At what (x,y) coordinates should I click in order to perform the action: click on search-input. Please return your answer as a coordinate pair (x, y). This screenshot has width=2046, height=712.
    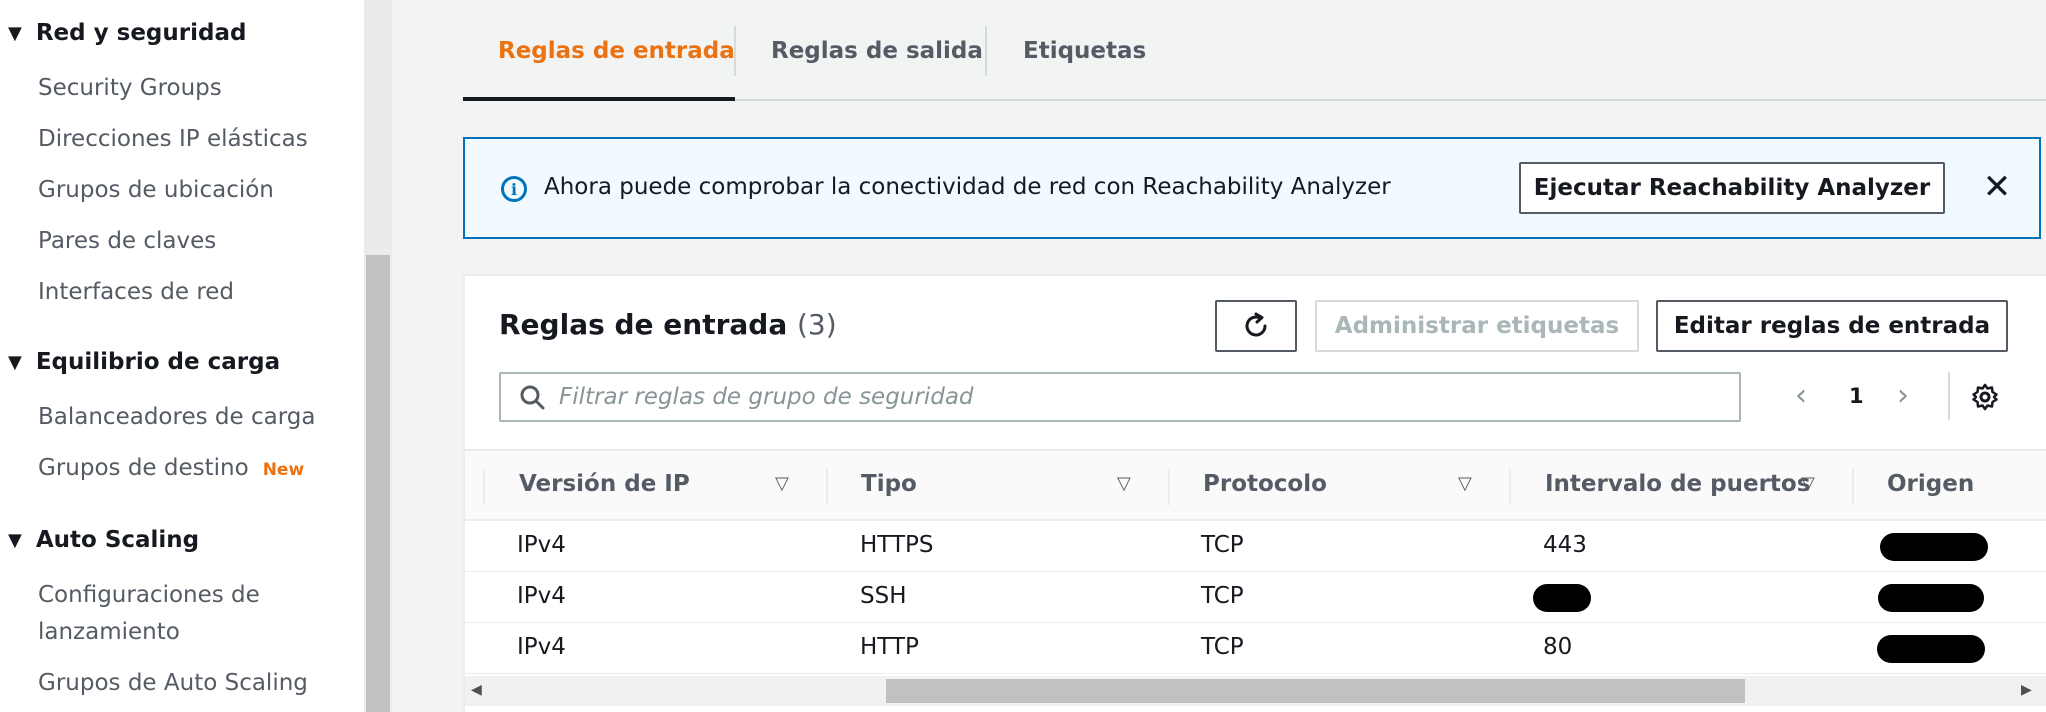
    Looking at the image, I should click on (1139, 397).